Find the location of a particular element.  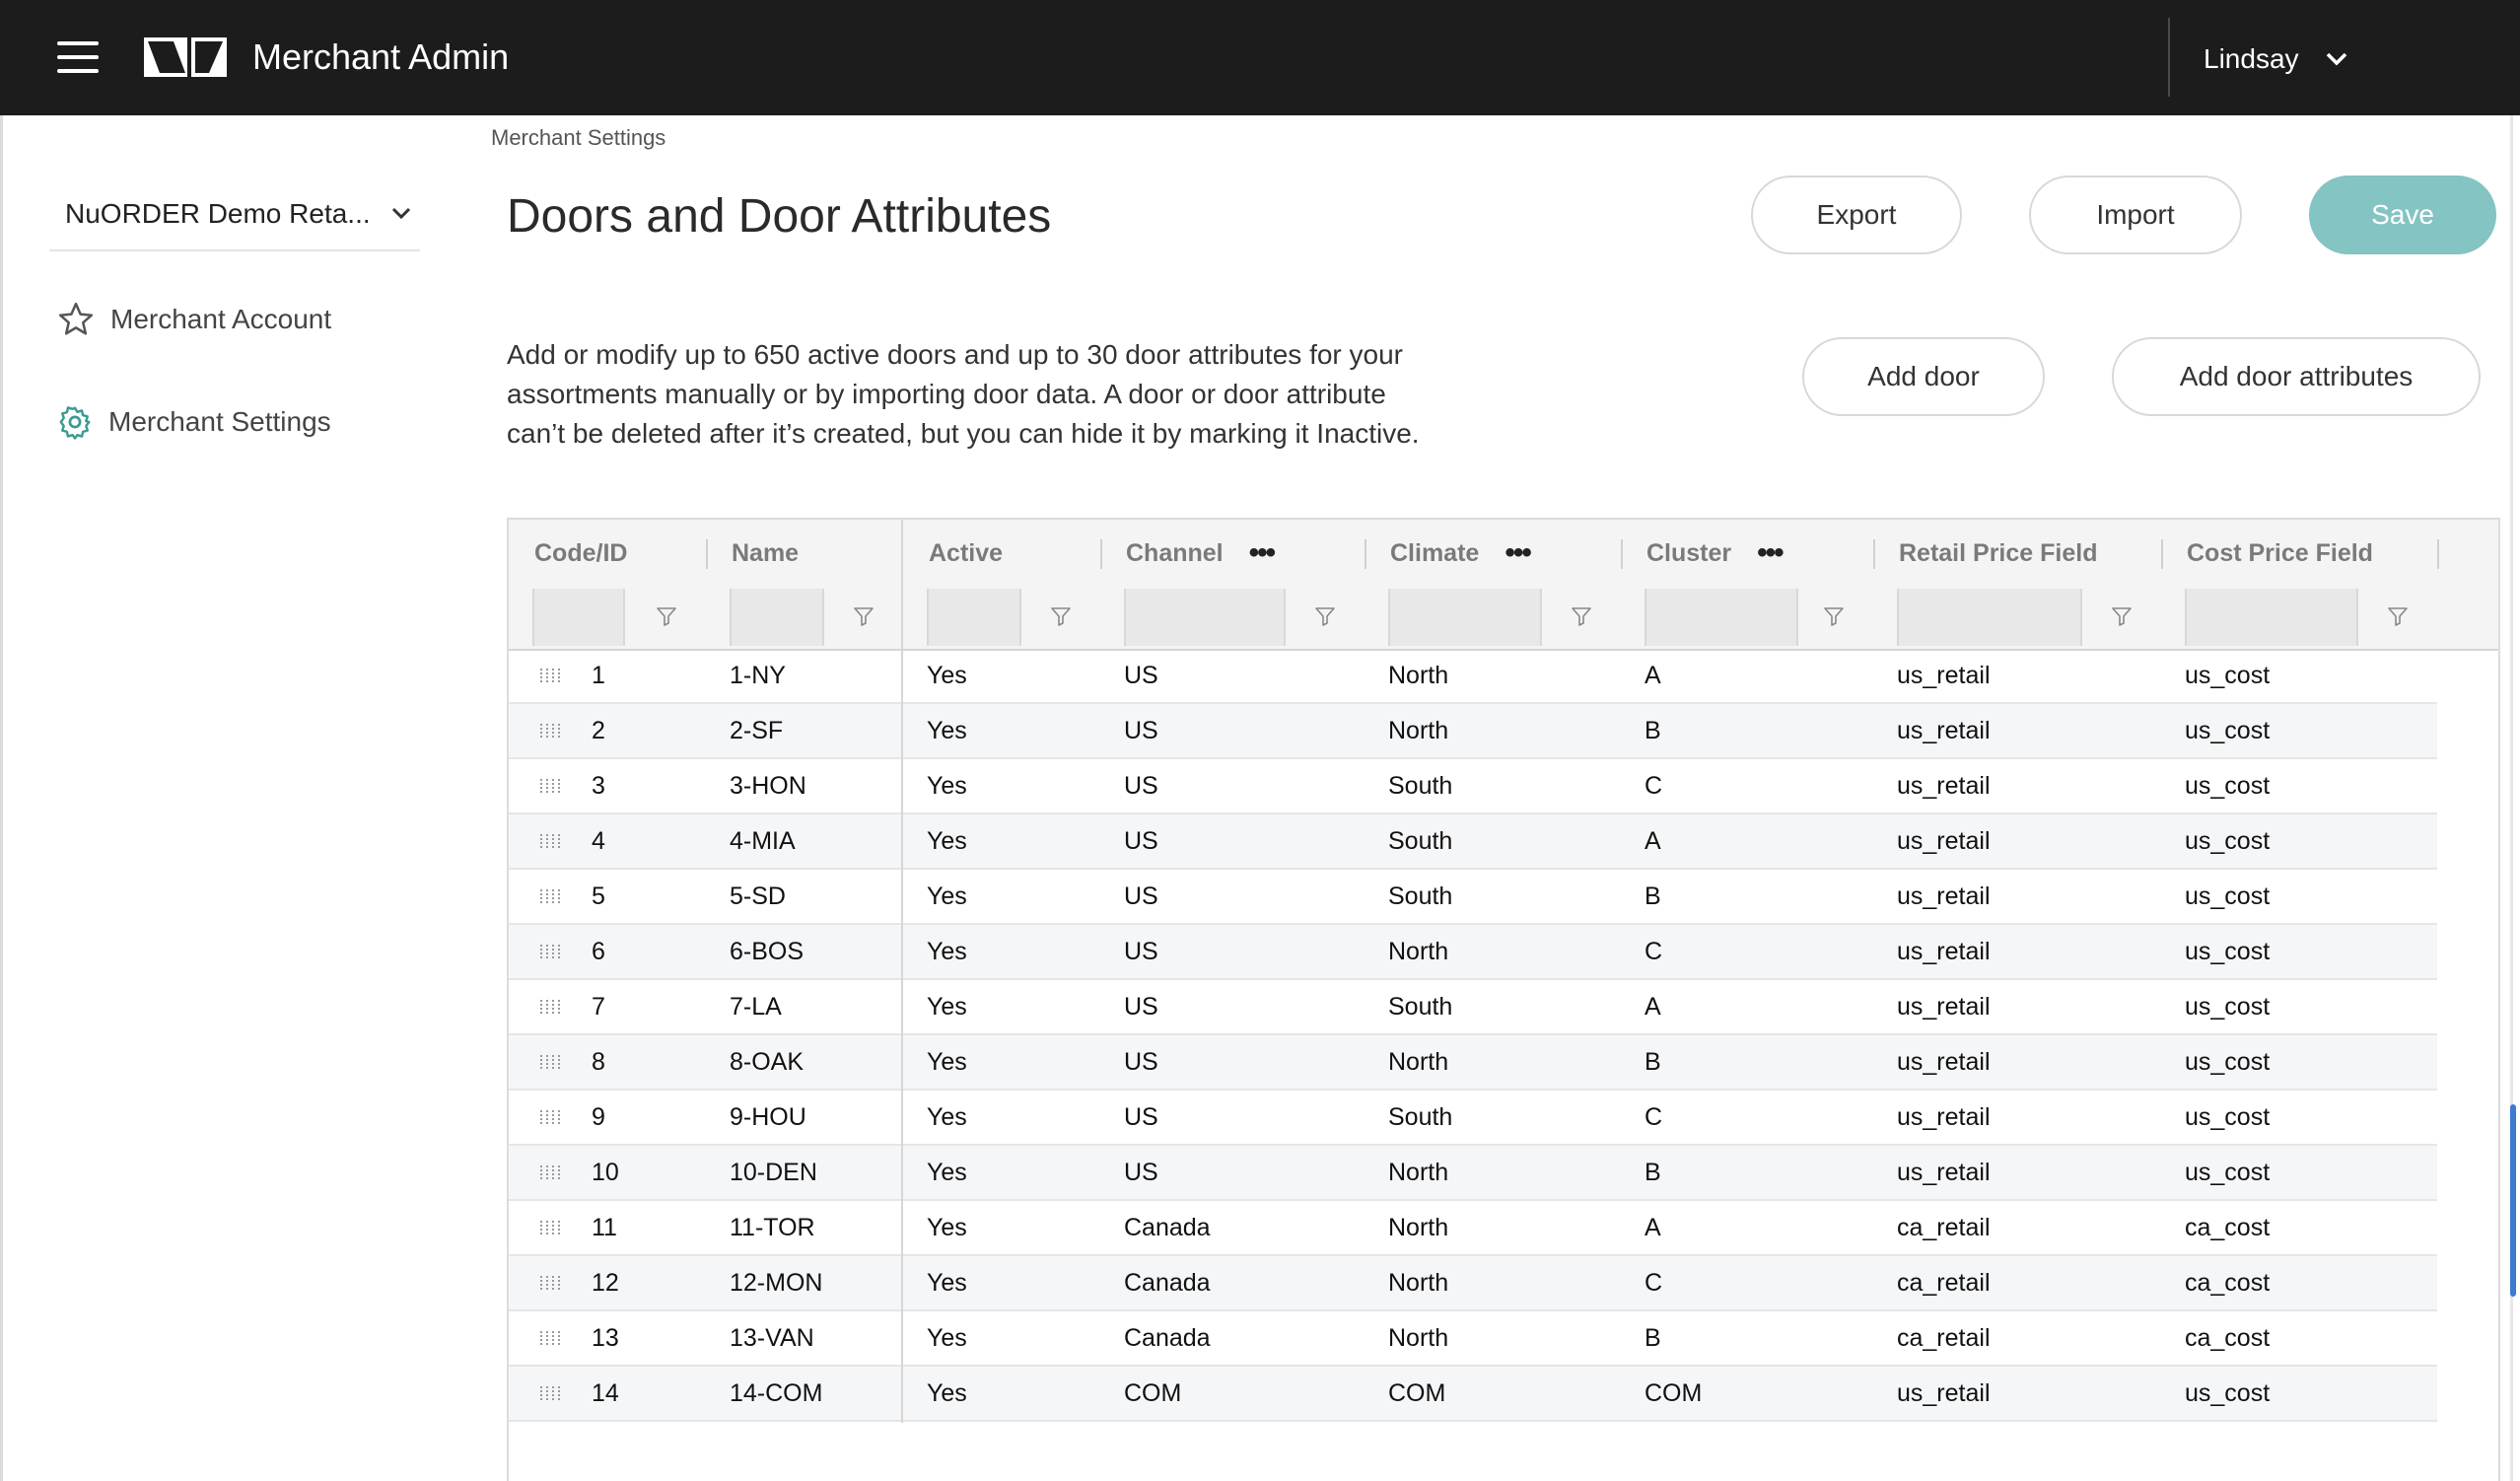

cell-climate: COM is located at coordinates (1416, 1393).